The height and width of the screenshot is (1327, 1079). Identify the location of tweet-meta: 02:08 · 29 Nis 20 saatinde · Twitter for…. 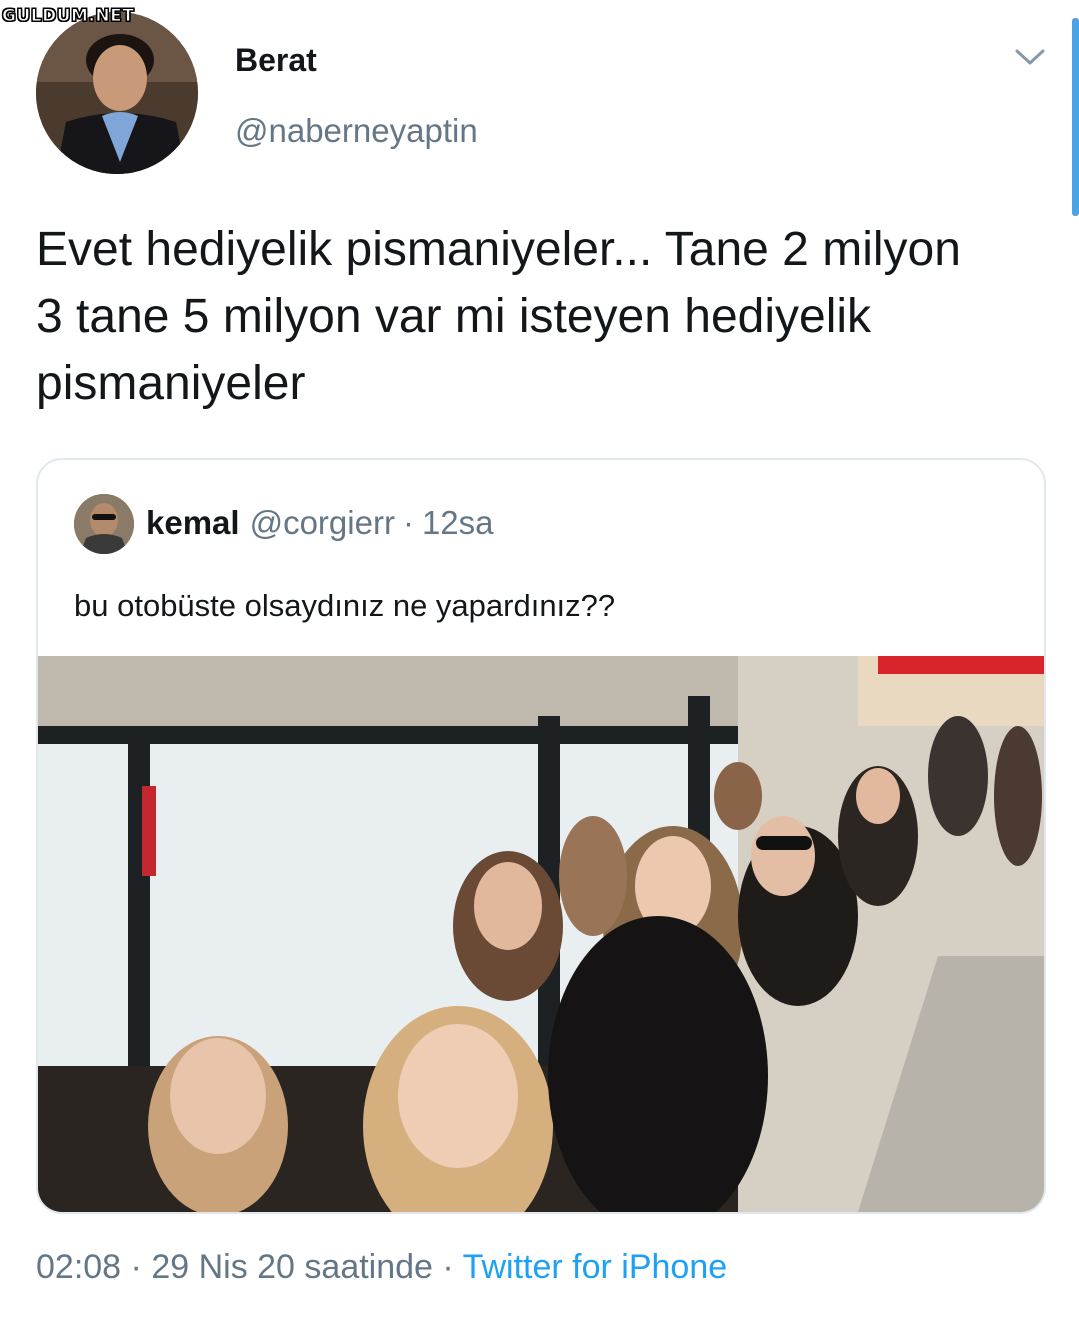
(381, 1267).